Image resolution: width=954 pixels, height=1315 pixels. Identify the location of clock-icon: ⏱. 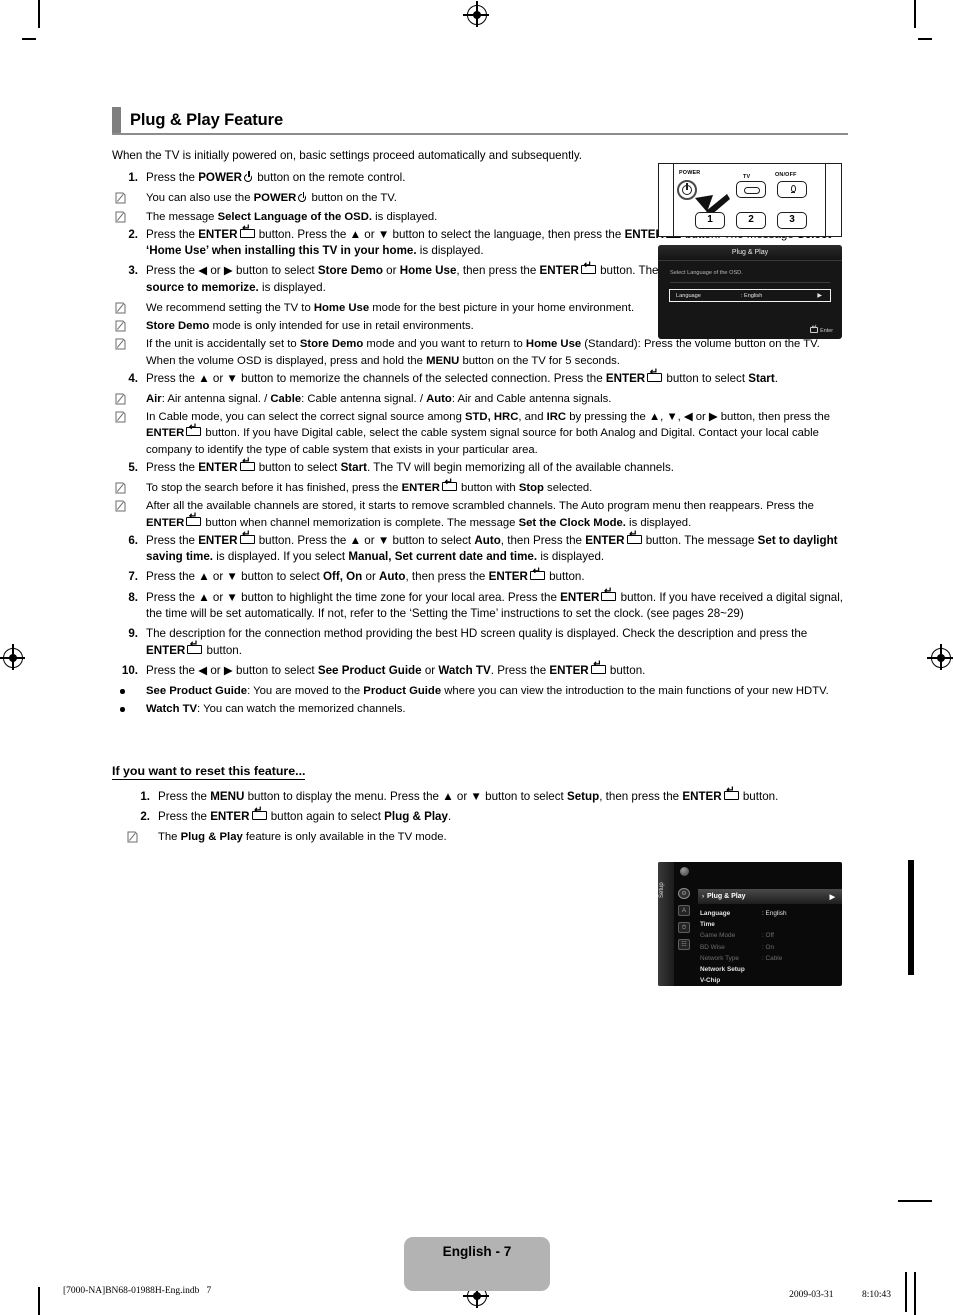
(684, 927).